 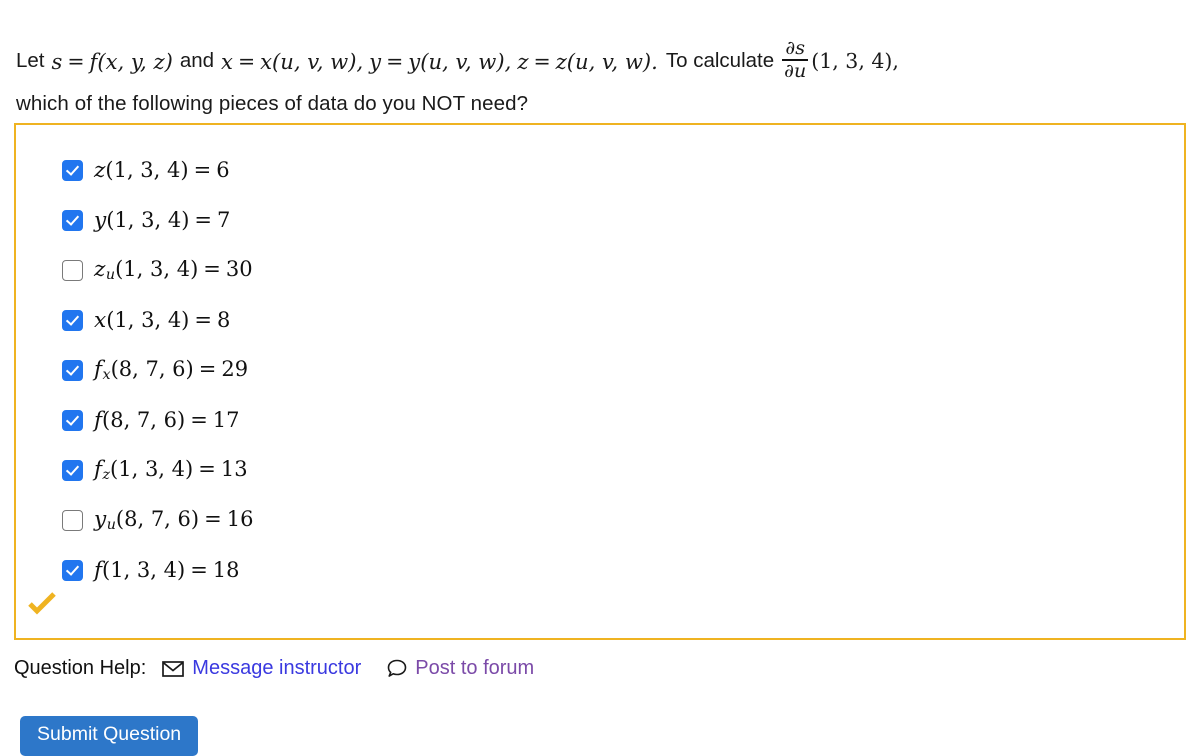 I want to click on choice-symbol: x, so click(x=100, y=320).